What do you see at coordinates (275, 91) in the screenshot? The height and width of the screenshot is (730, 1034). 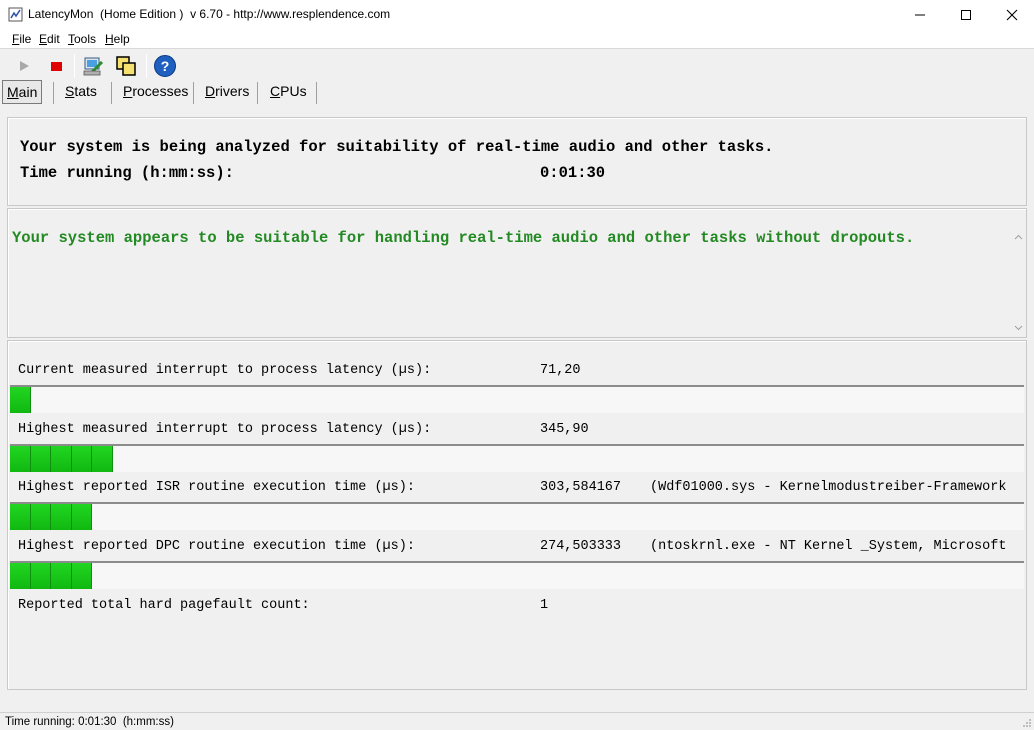 I see `tab-cpus-accel: C` at bounding box center [275, 91].